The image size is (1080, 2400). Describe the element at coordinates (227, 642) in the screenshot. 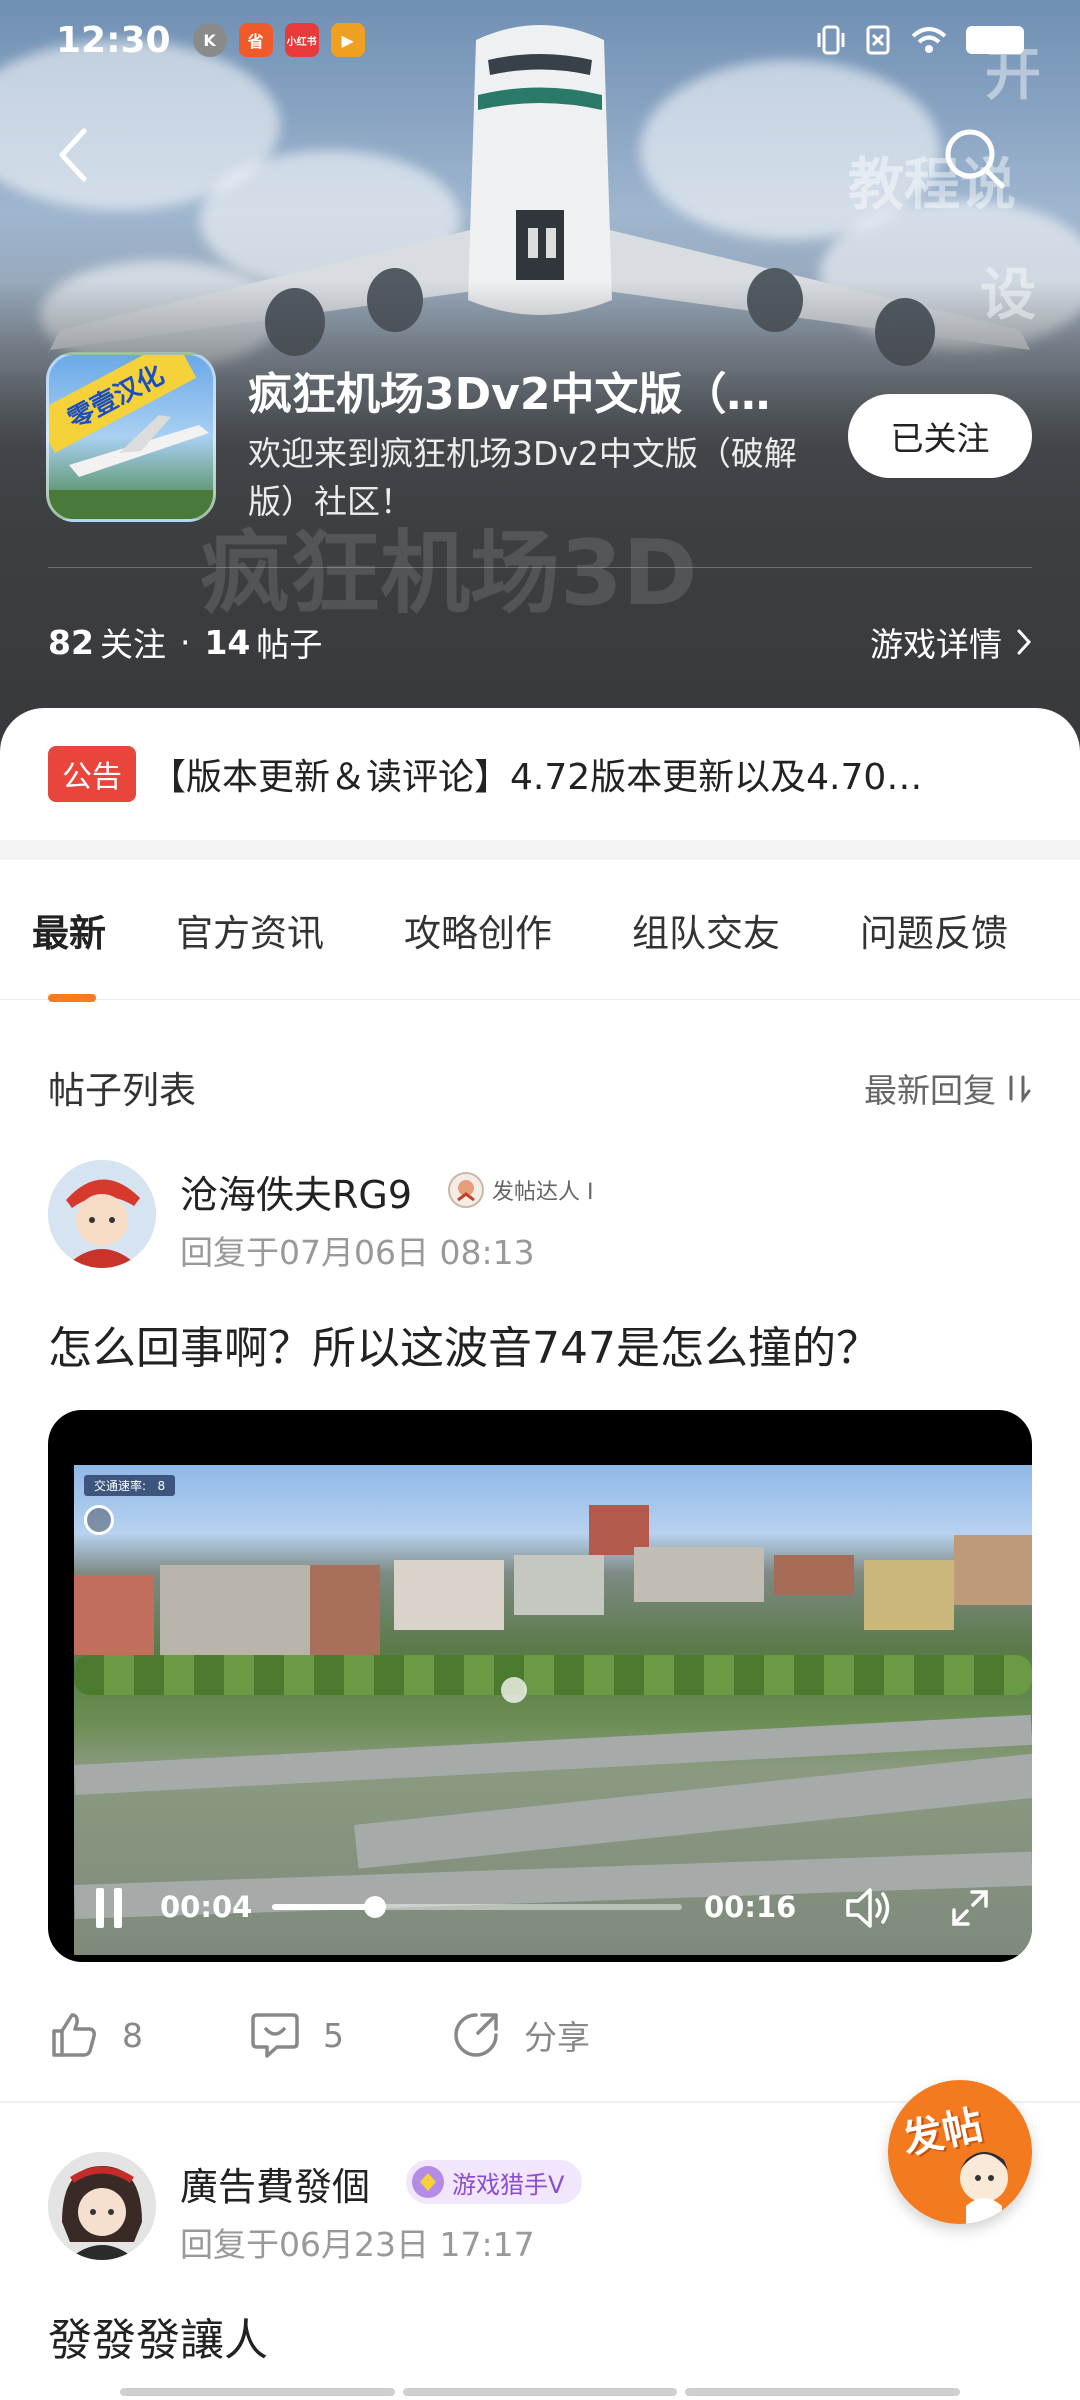

I see `posts-count: 14` at that location.